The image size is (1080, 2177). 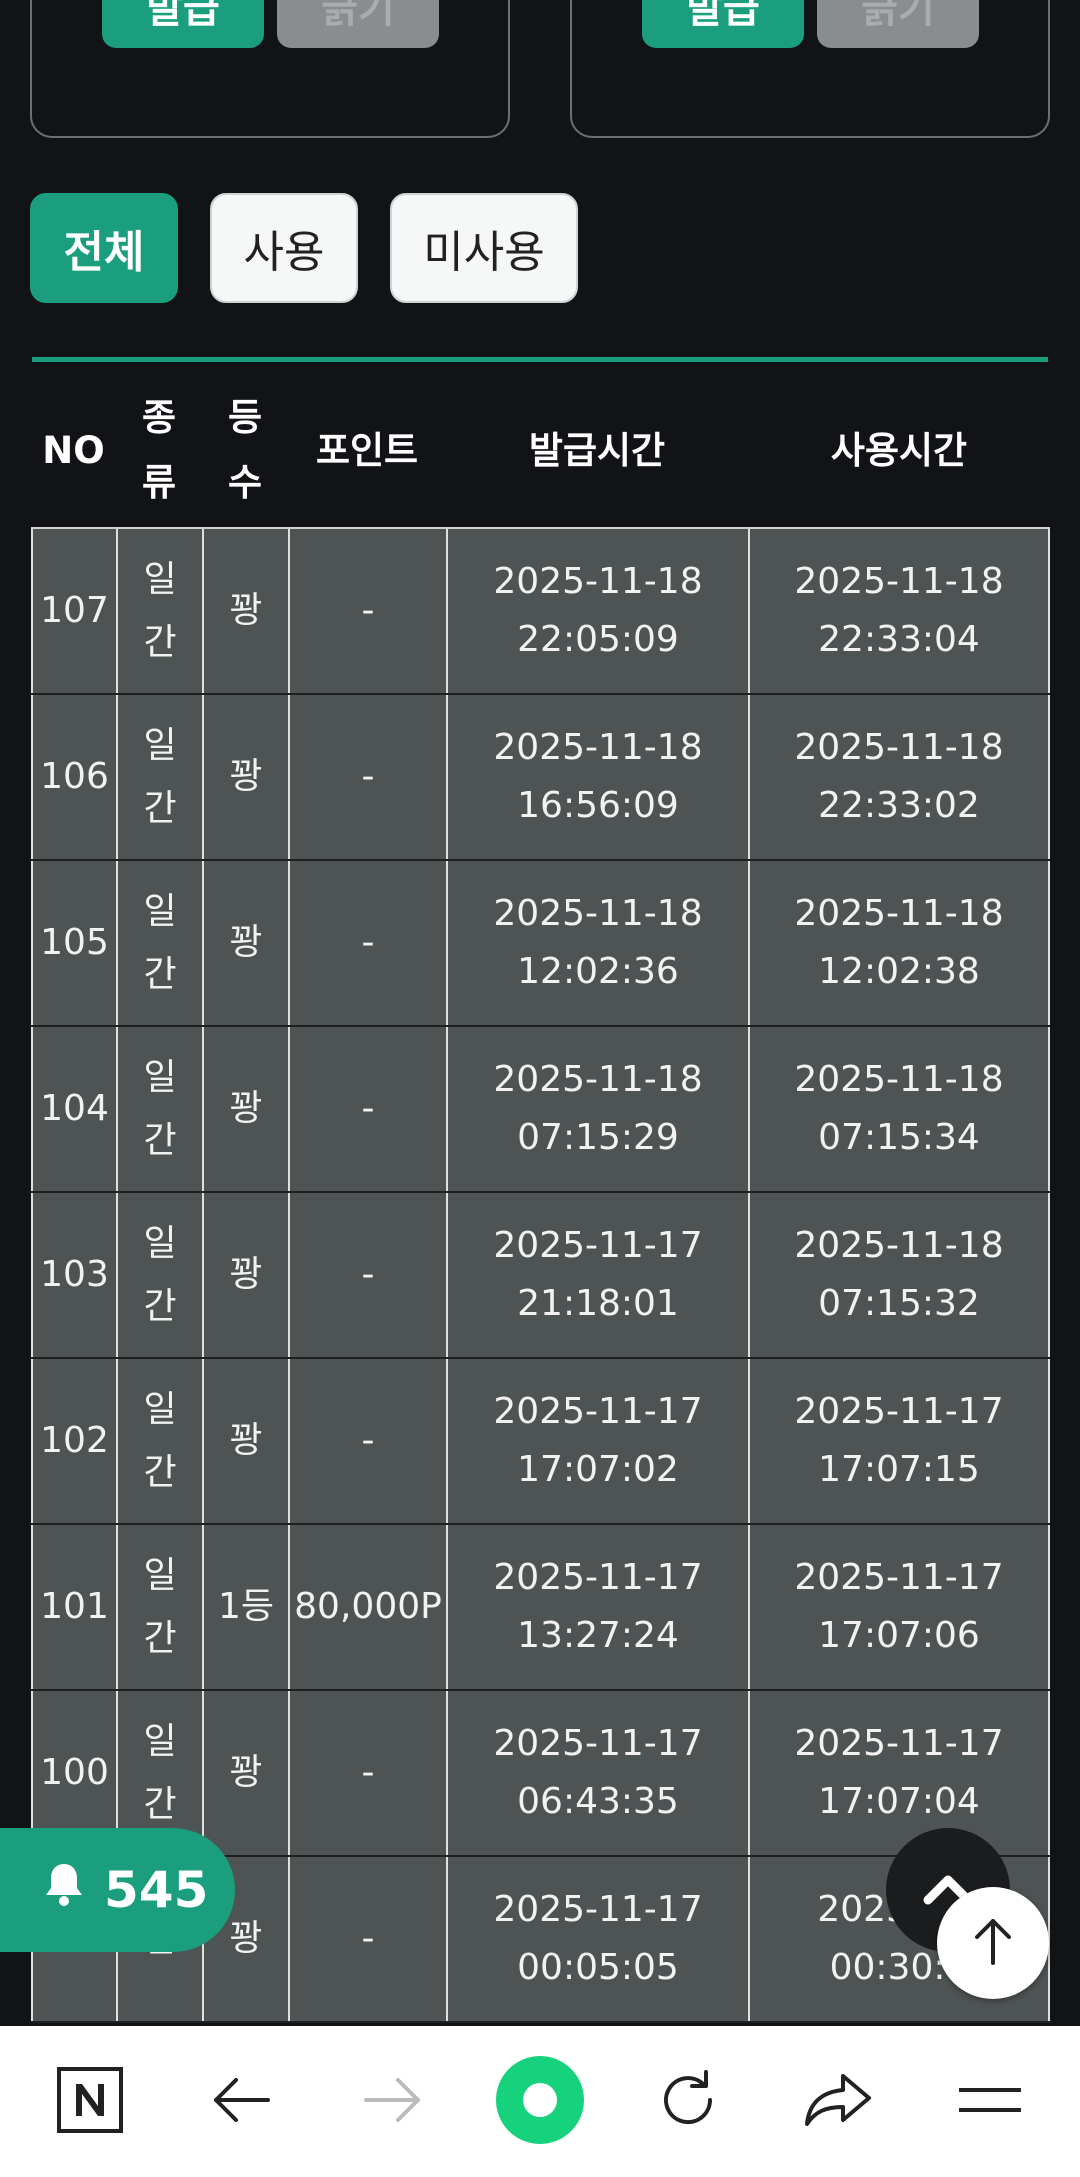 What do you see at coordinates (810, 69) in the screenshot?
I see `lottery-card-right: 발급 긁기` at bounding box center [810, 69].